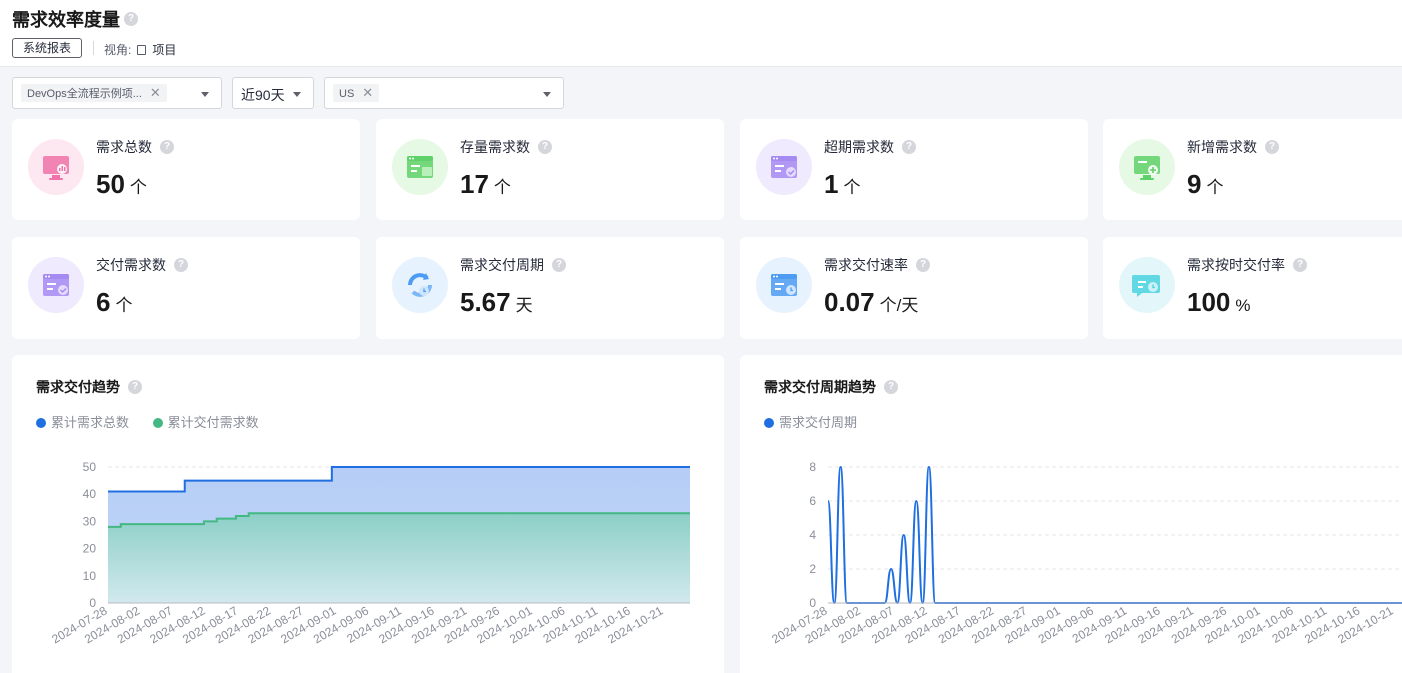  What do you see at coordinates (859, 147) in the screenshot?
I see `metric-label-text: 超期需求数` at bounding box center [859, 147].